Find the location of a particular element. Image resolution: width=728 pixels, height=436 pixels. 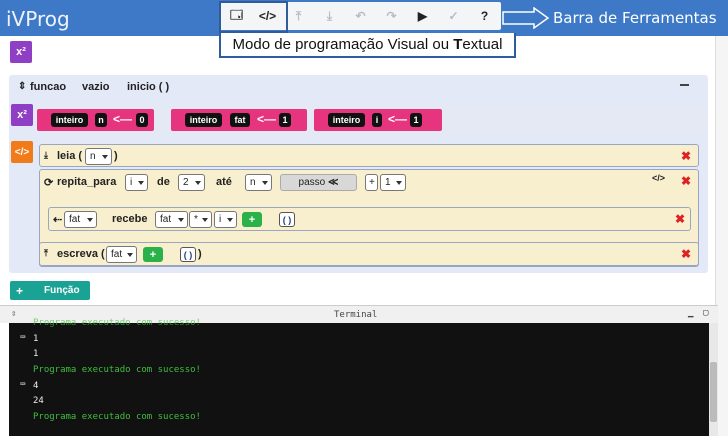

for-to-select: n is located at coordinates (258, 182).